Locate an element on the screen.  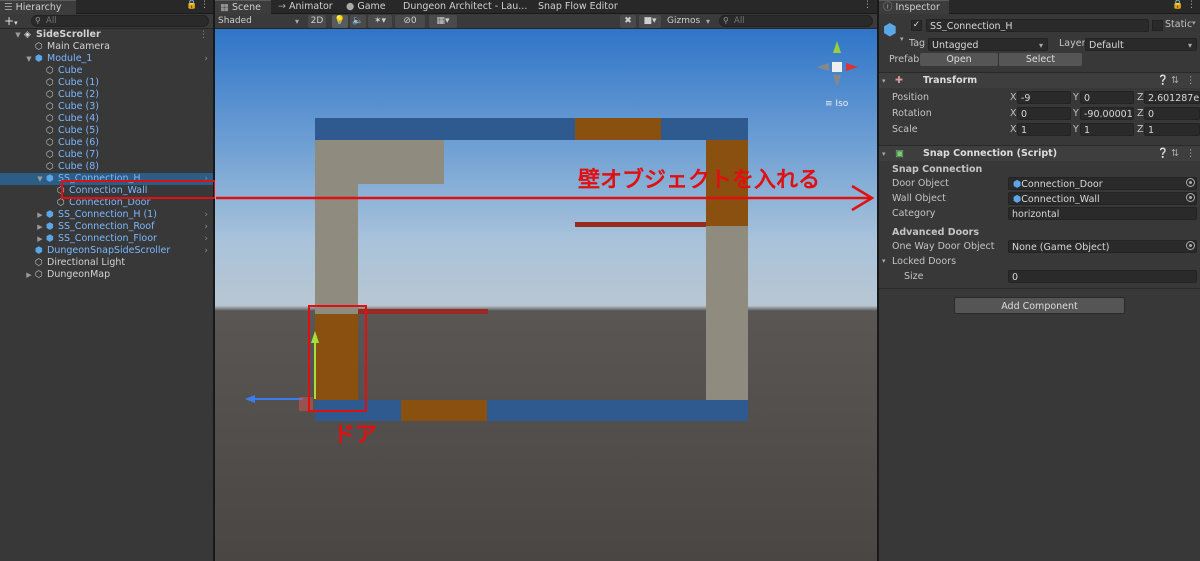
hierarchy-item: ⬡ Cube (6) is located at coordinates (106, 143).